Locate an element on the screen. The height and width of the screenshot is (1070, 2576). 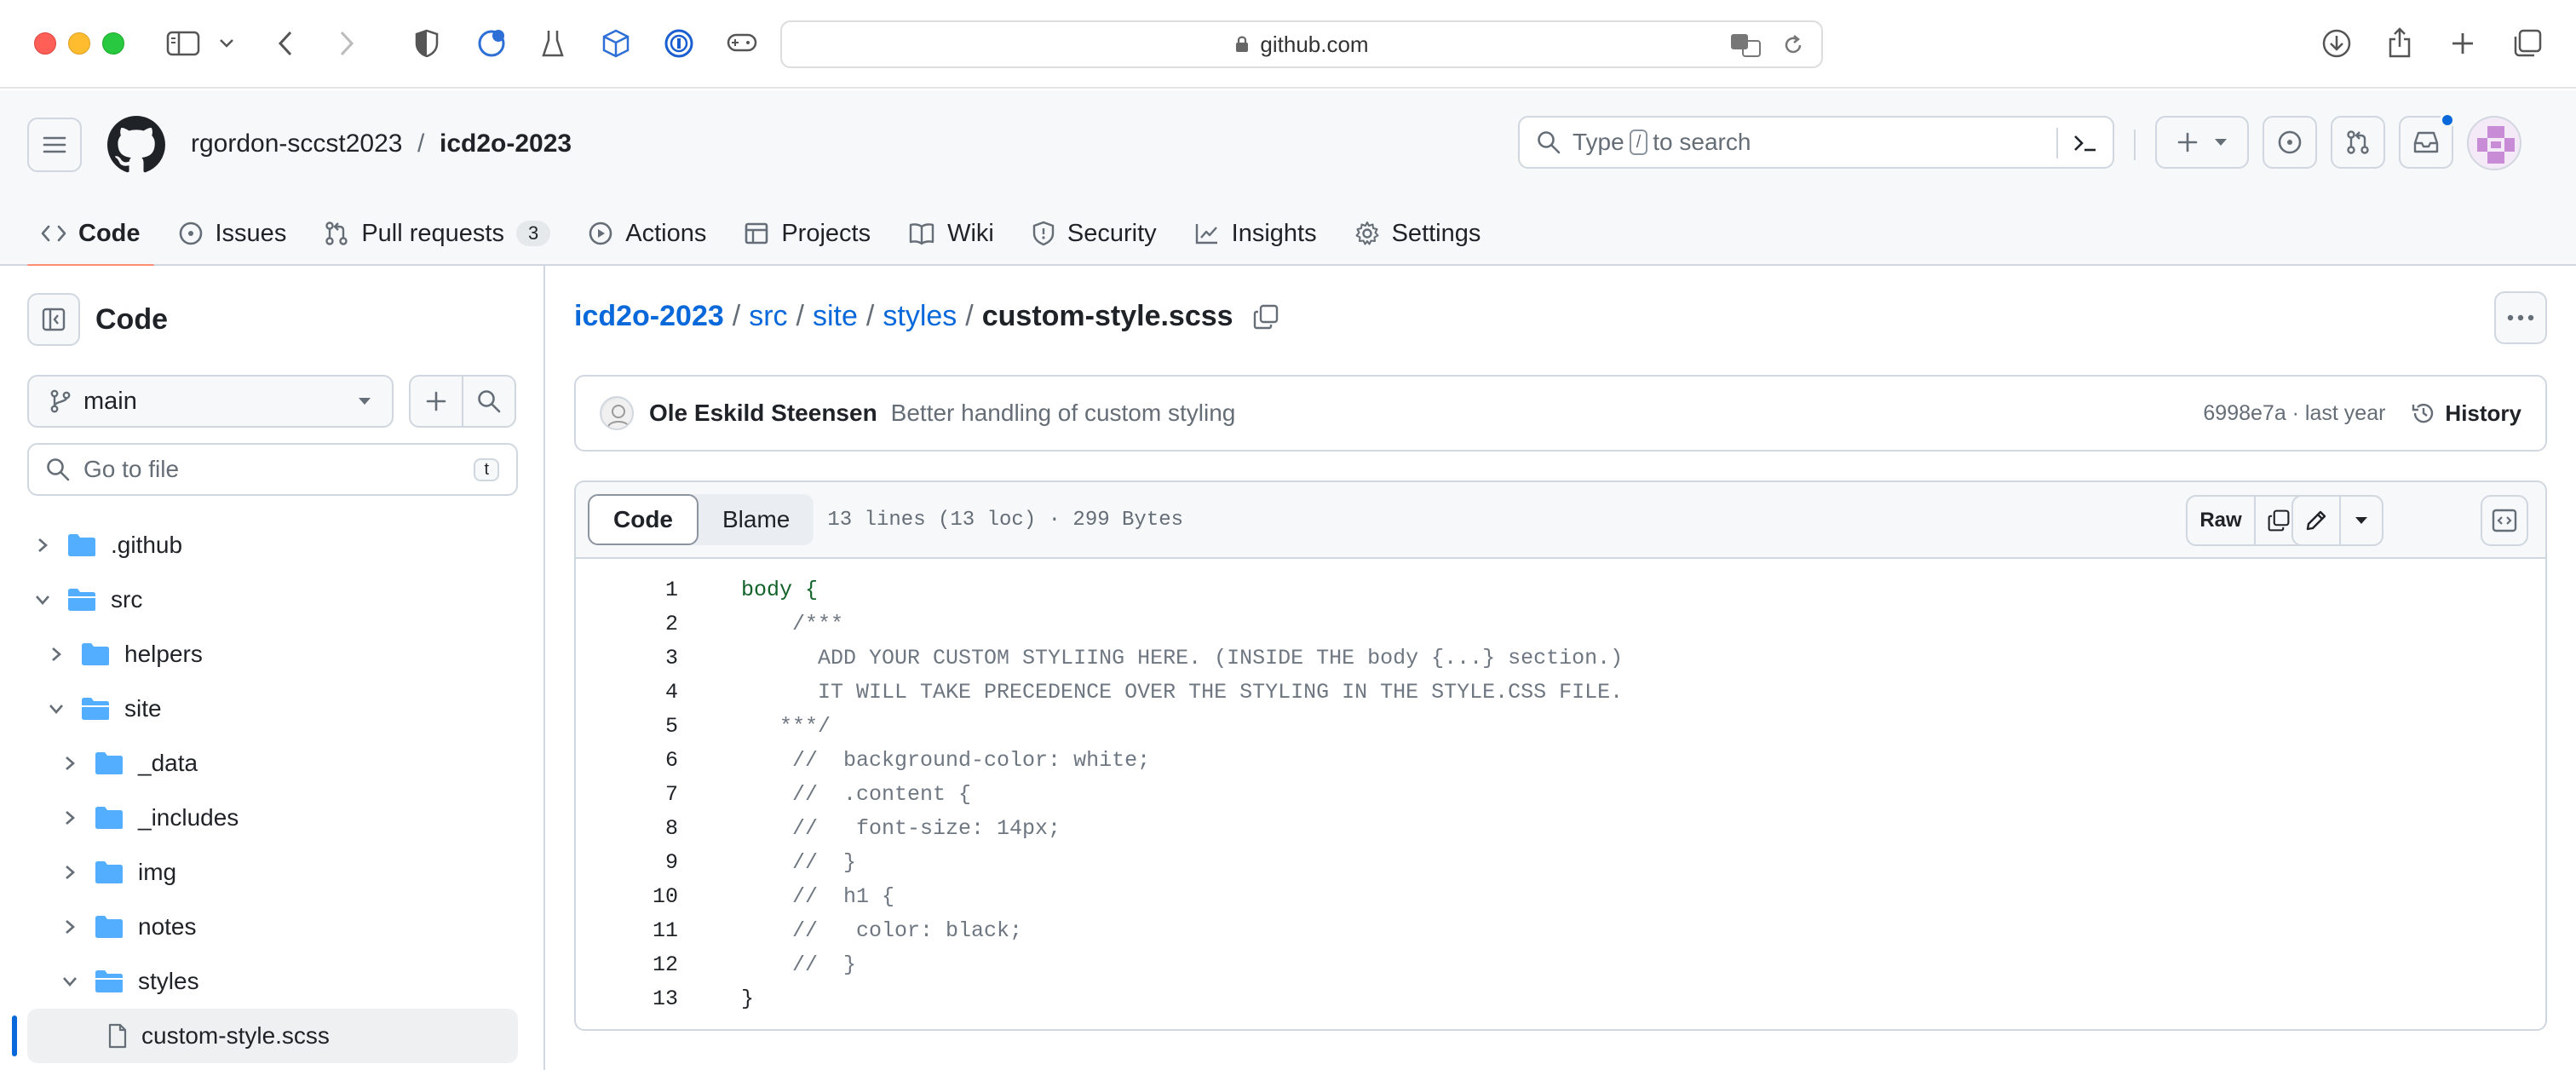
go-to-file-input: Go to file t is located at coordinates (273, 470).